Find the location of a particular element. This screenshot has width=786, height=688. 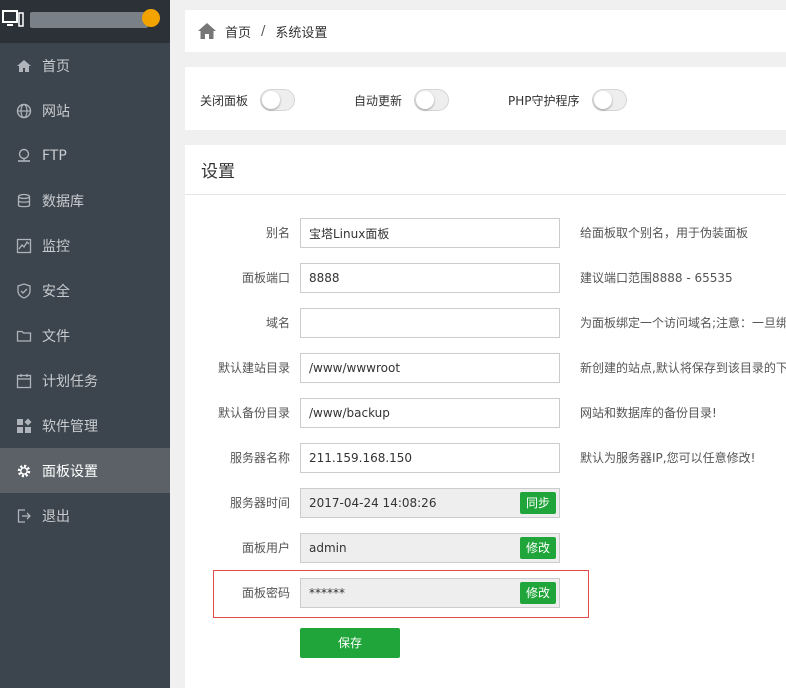

database-icon is located at coordinates (24, 201).